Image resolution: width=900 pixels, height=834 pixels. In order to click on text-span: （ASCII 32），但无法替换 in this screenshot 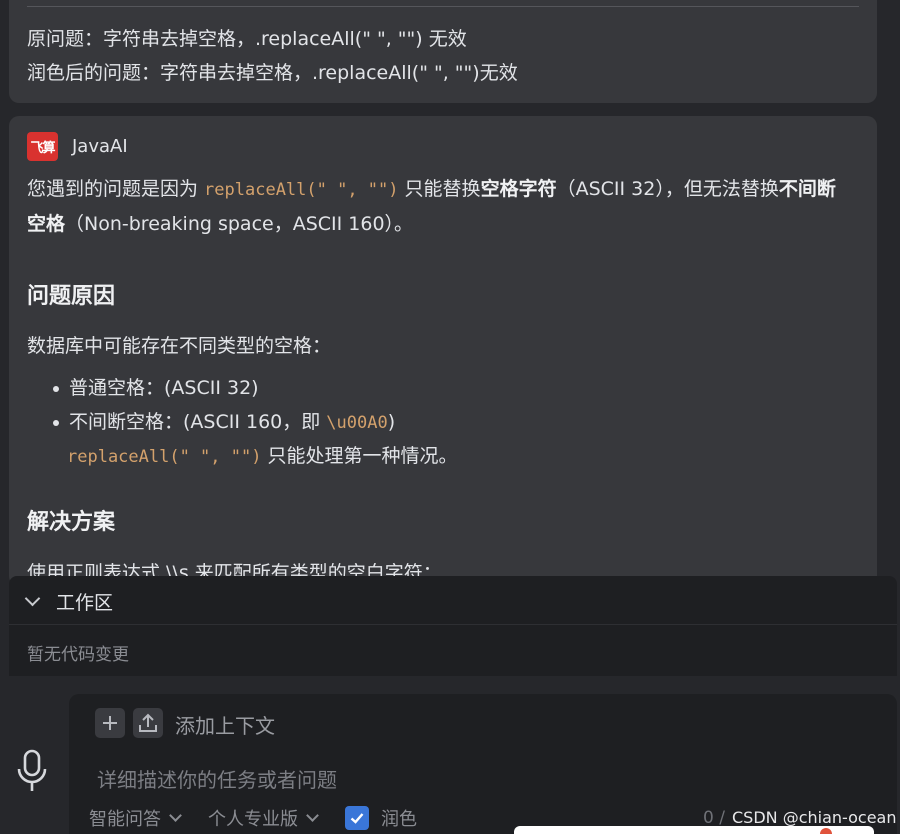, I will do `click(667, 189)`.